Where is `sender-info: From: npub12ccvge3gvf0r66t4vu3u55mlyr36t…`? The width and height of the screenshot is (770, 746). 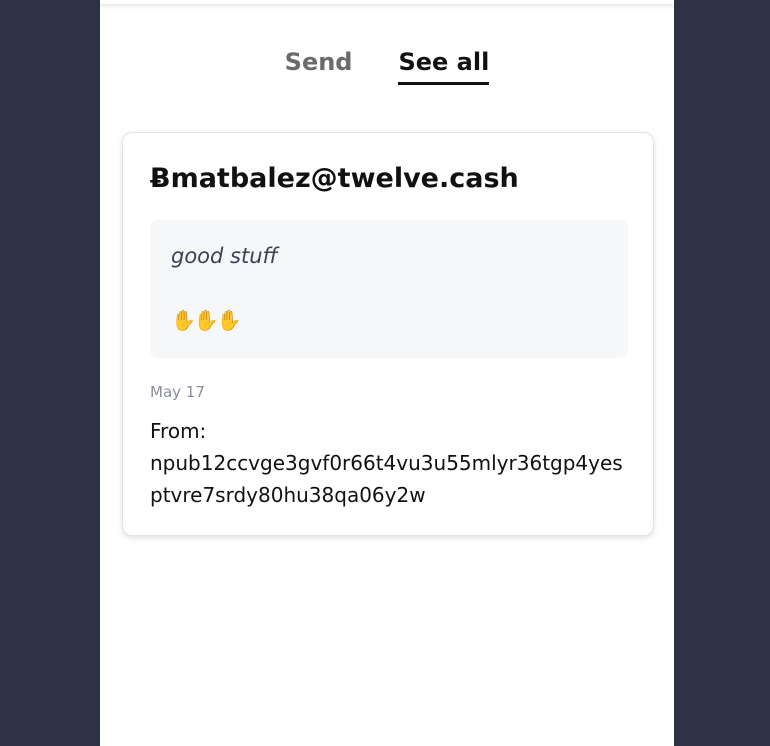
sender-info: From: npub12ccvge3gvf0r66t4vu3u55mlyr36t… is located at coordinates (390, 463).